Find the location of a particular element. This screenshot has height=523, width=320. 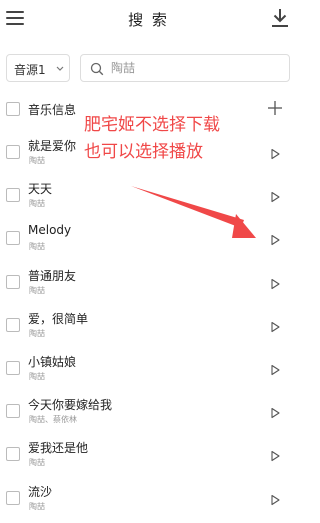

song-title: 爱，很简单 is located at coordinates (58, 319).